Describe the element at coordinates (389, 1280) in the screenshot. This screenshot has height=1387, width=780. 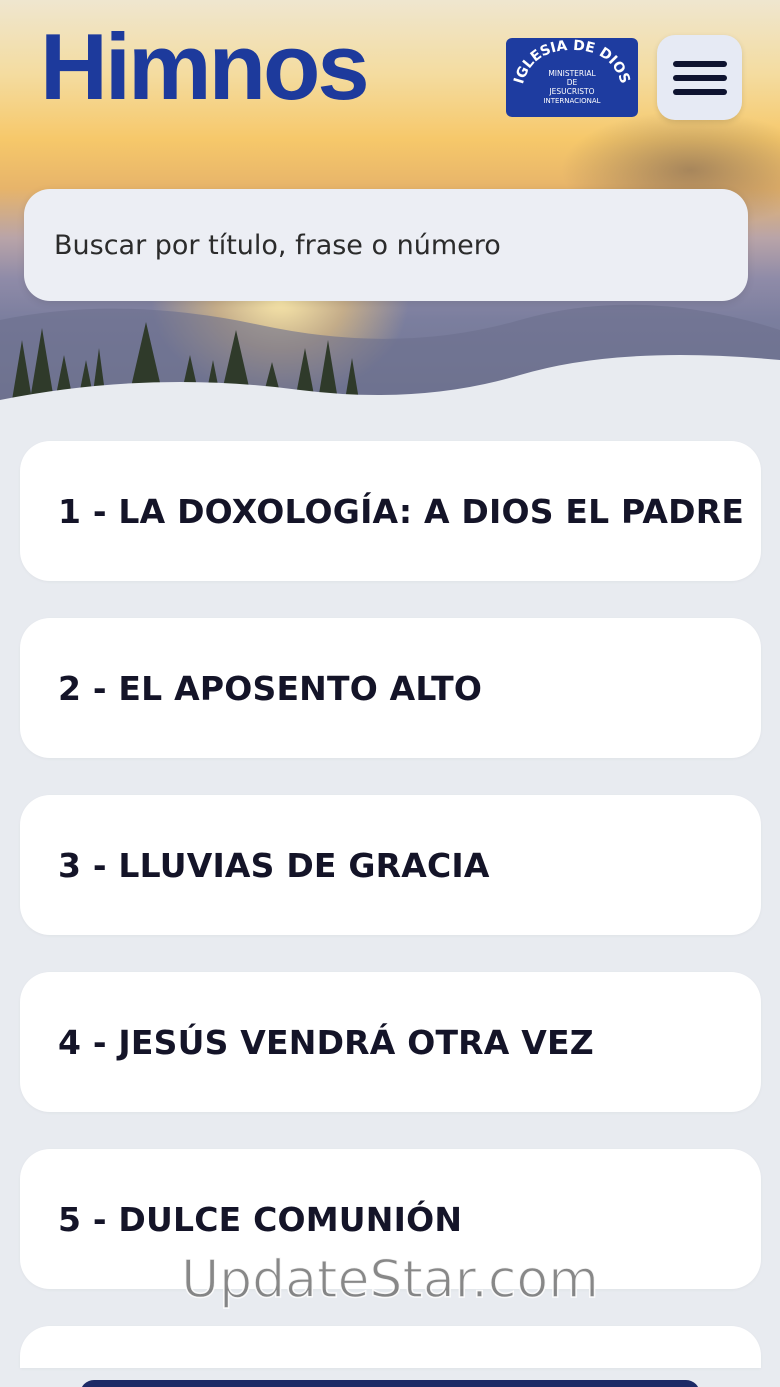
I see `watermark: UpdateStar.com` at that location.